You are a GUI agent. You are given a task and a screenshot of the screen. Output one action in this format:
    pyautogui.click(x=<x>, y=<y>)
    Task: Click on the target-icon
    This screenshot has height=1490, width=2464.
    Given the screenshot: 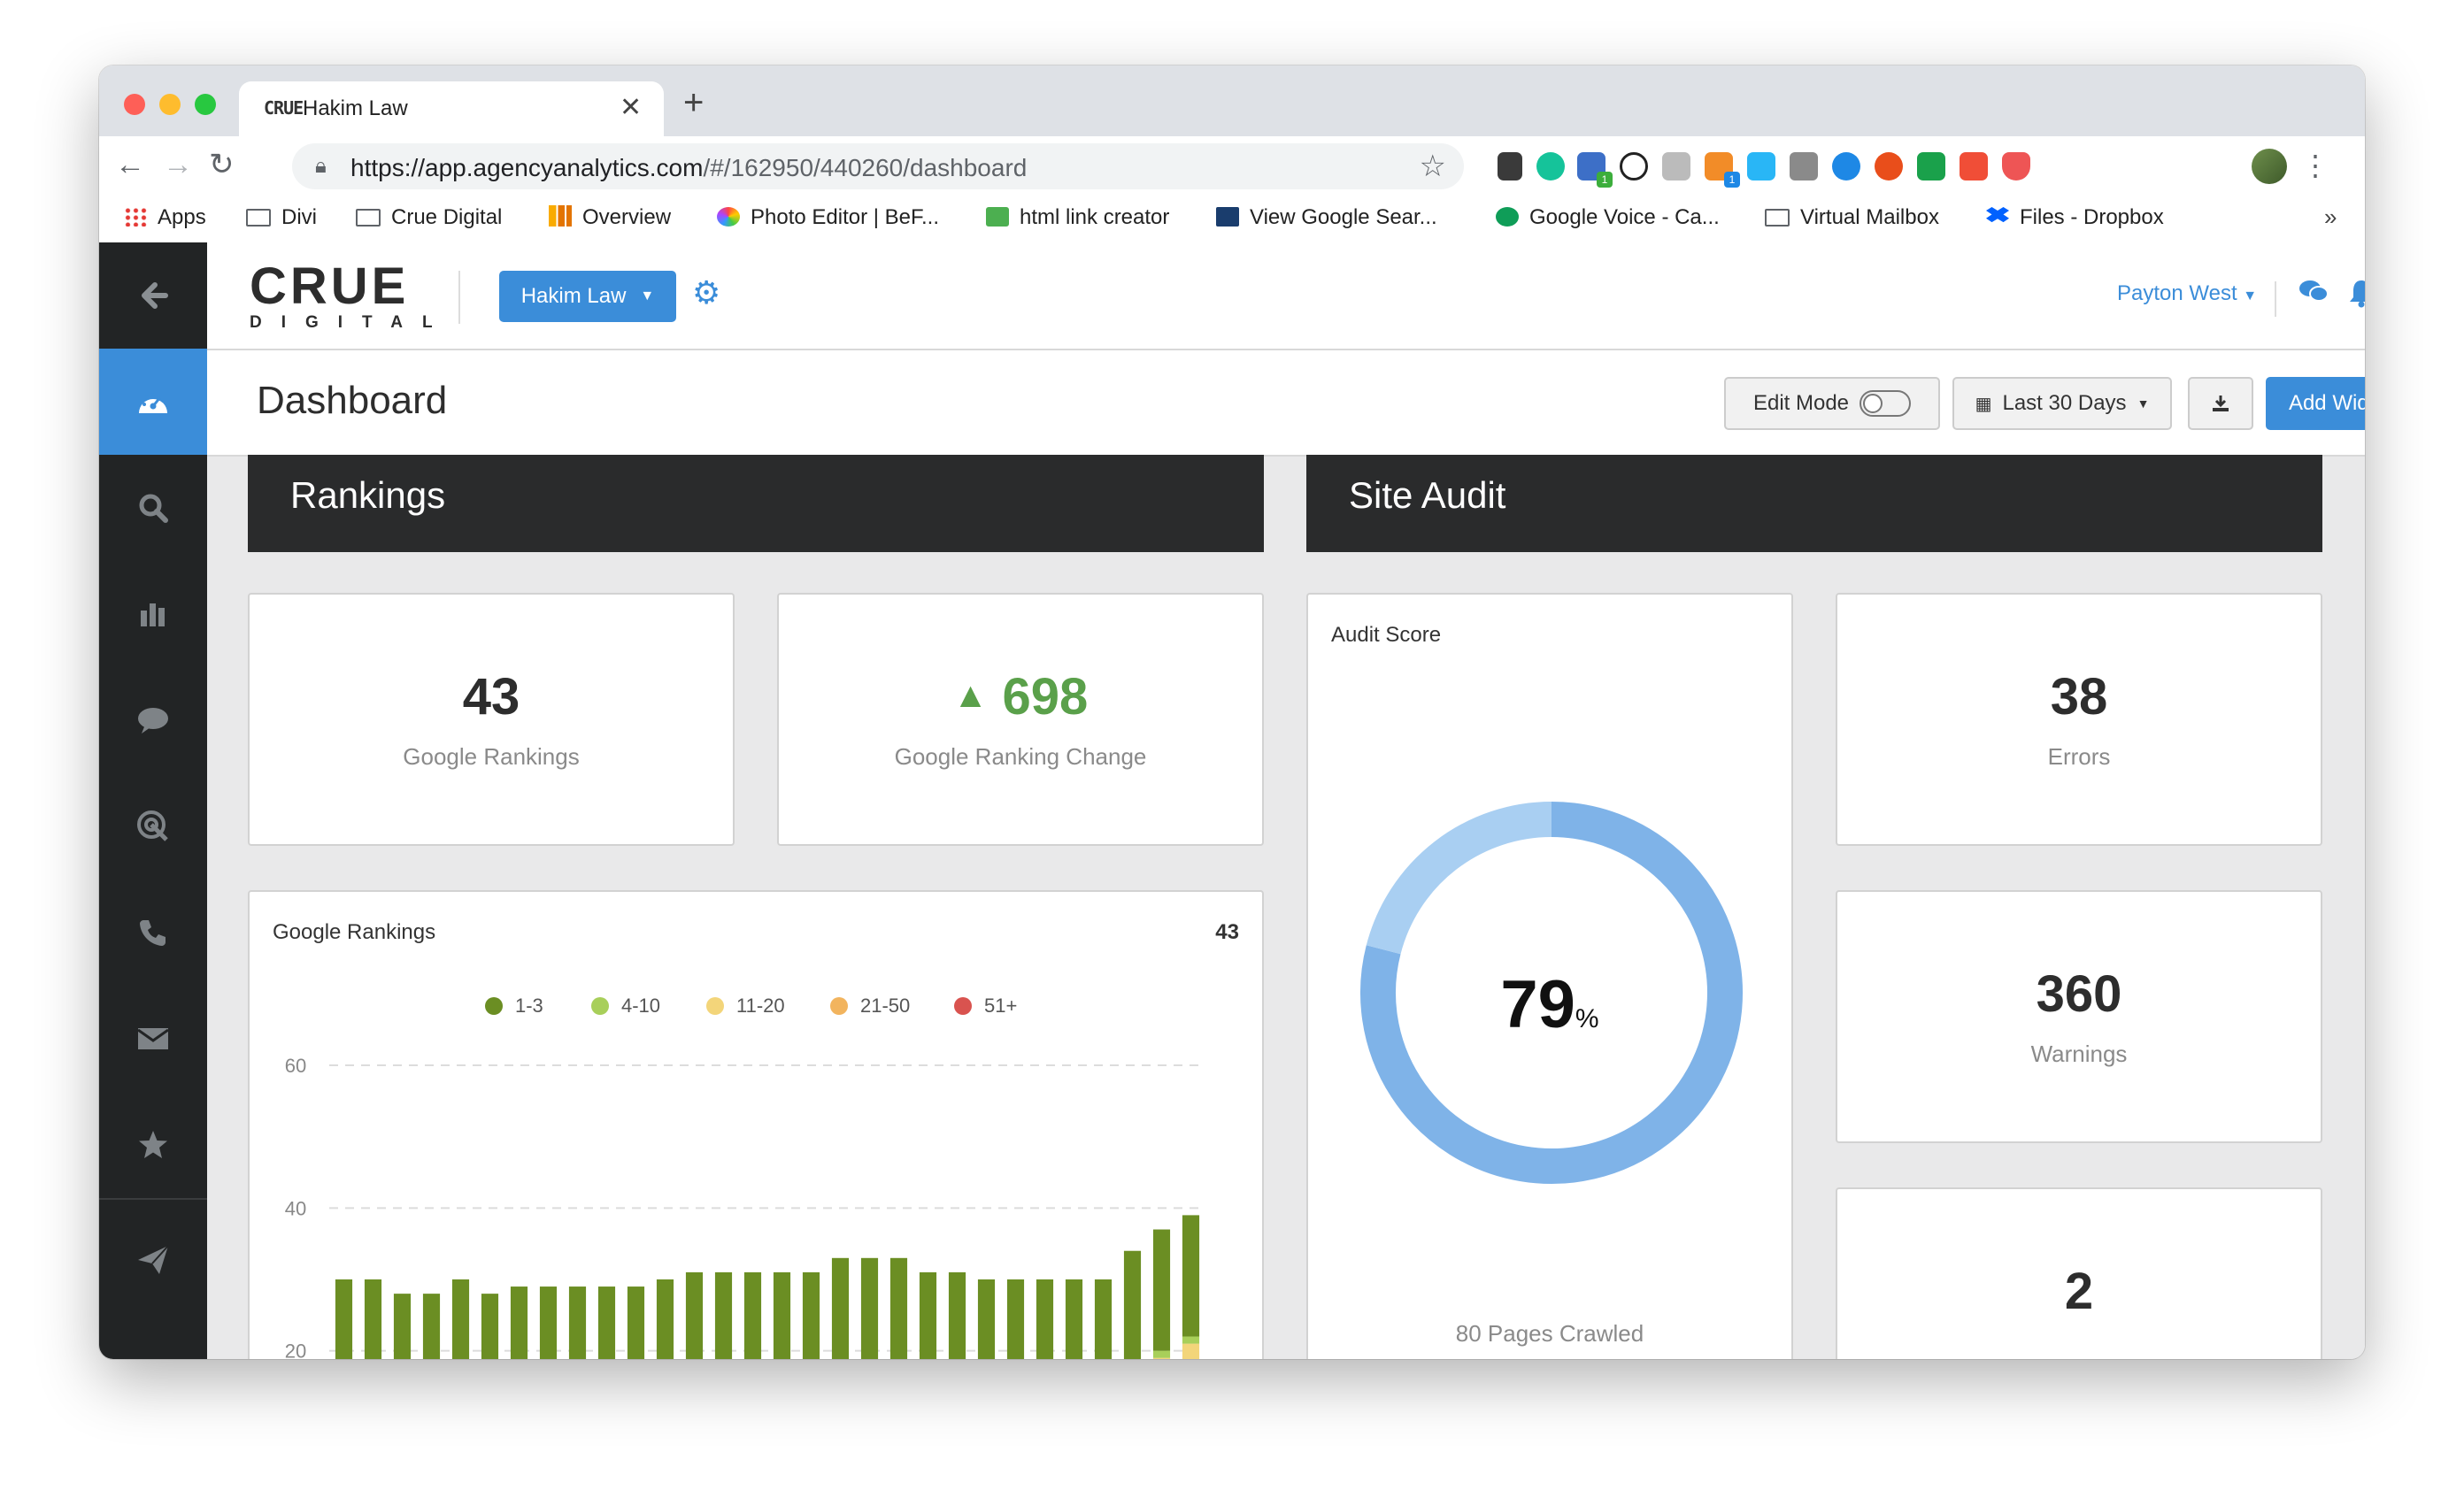 What is the action you would take?
    pyautogui.click(x=153, y=826)
    